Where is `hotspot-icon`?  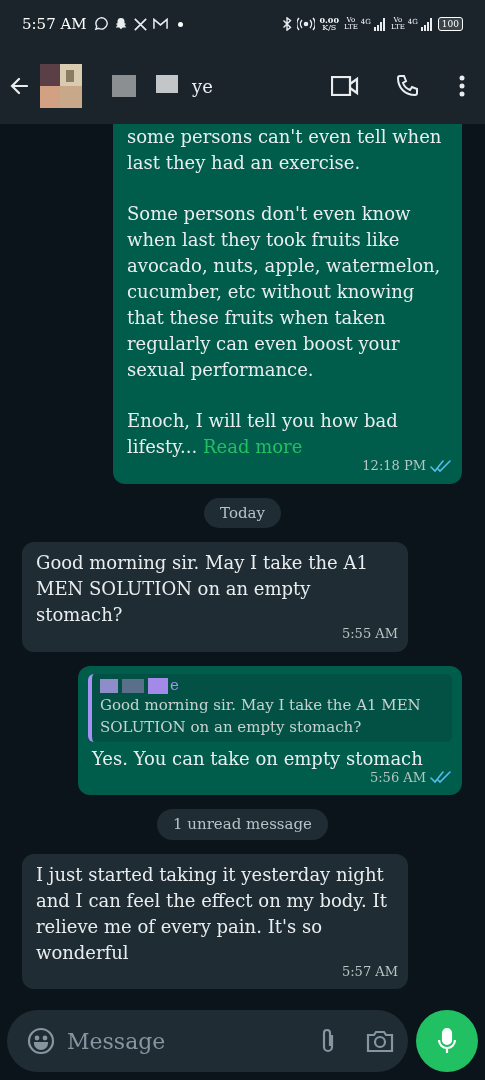
hotspot-icon is located at coordinates (305, 24).